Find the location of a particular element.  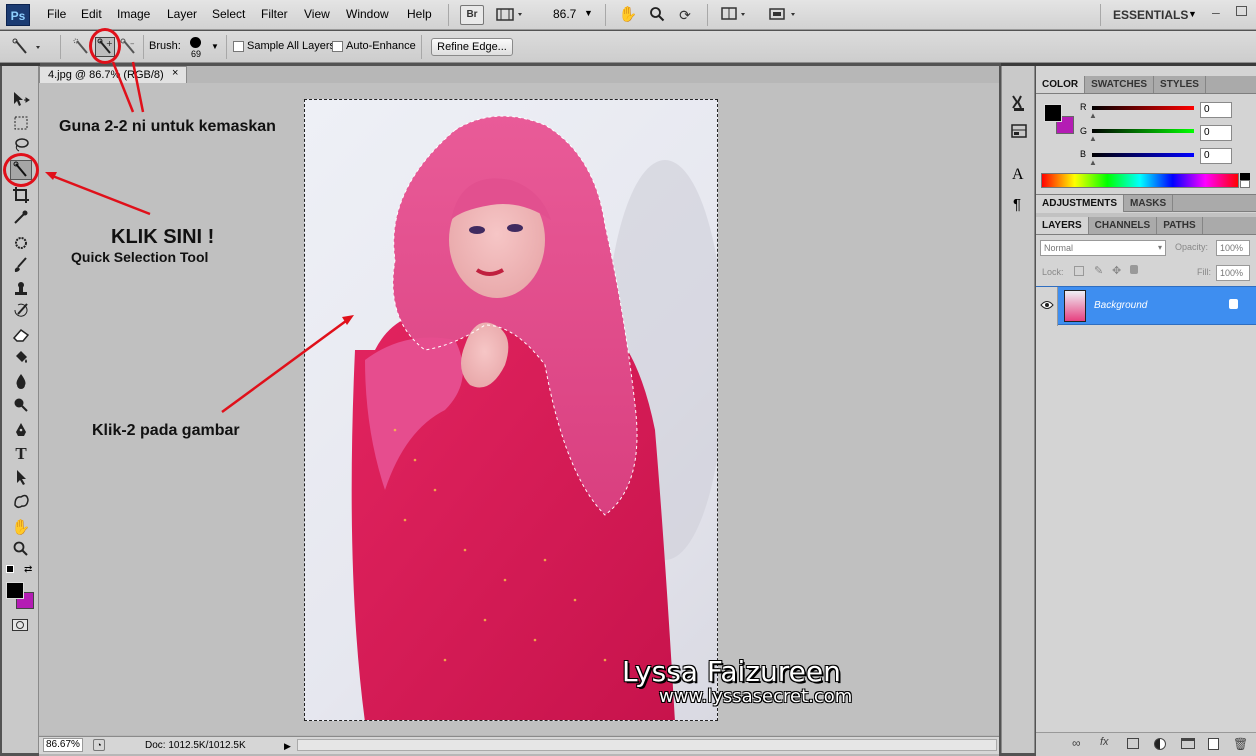

red-label: R is located at coordinates (1083, 107).